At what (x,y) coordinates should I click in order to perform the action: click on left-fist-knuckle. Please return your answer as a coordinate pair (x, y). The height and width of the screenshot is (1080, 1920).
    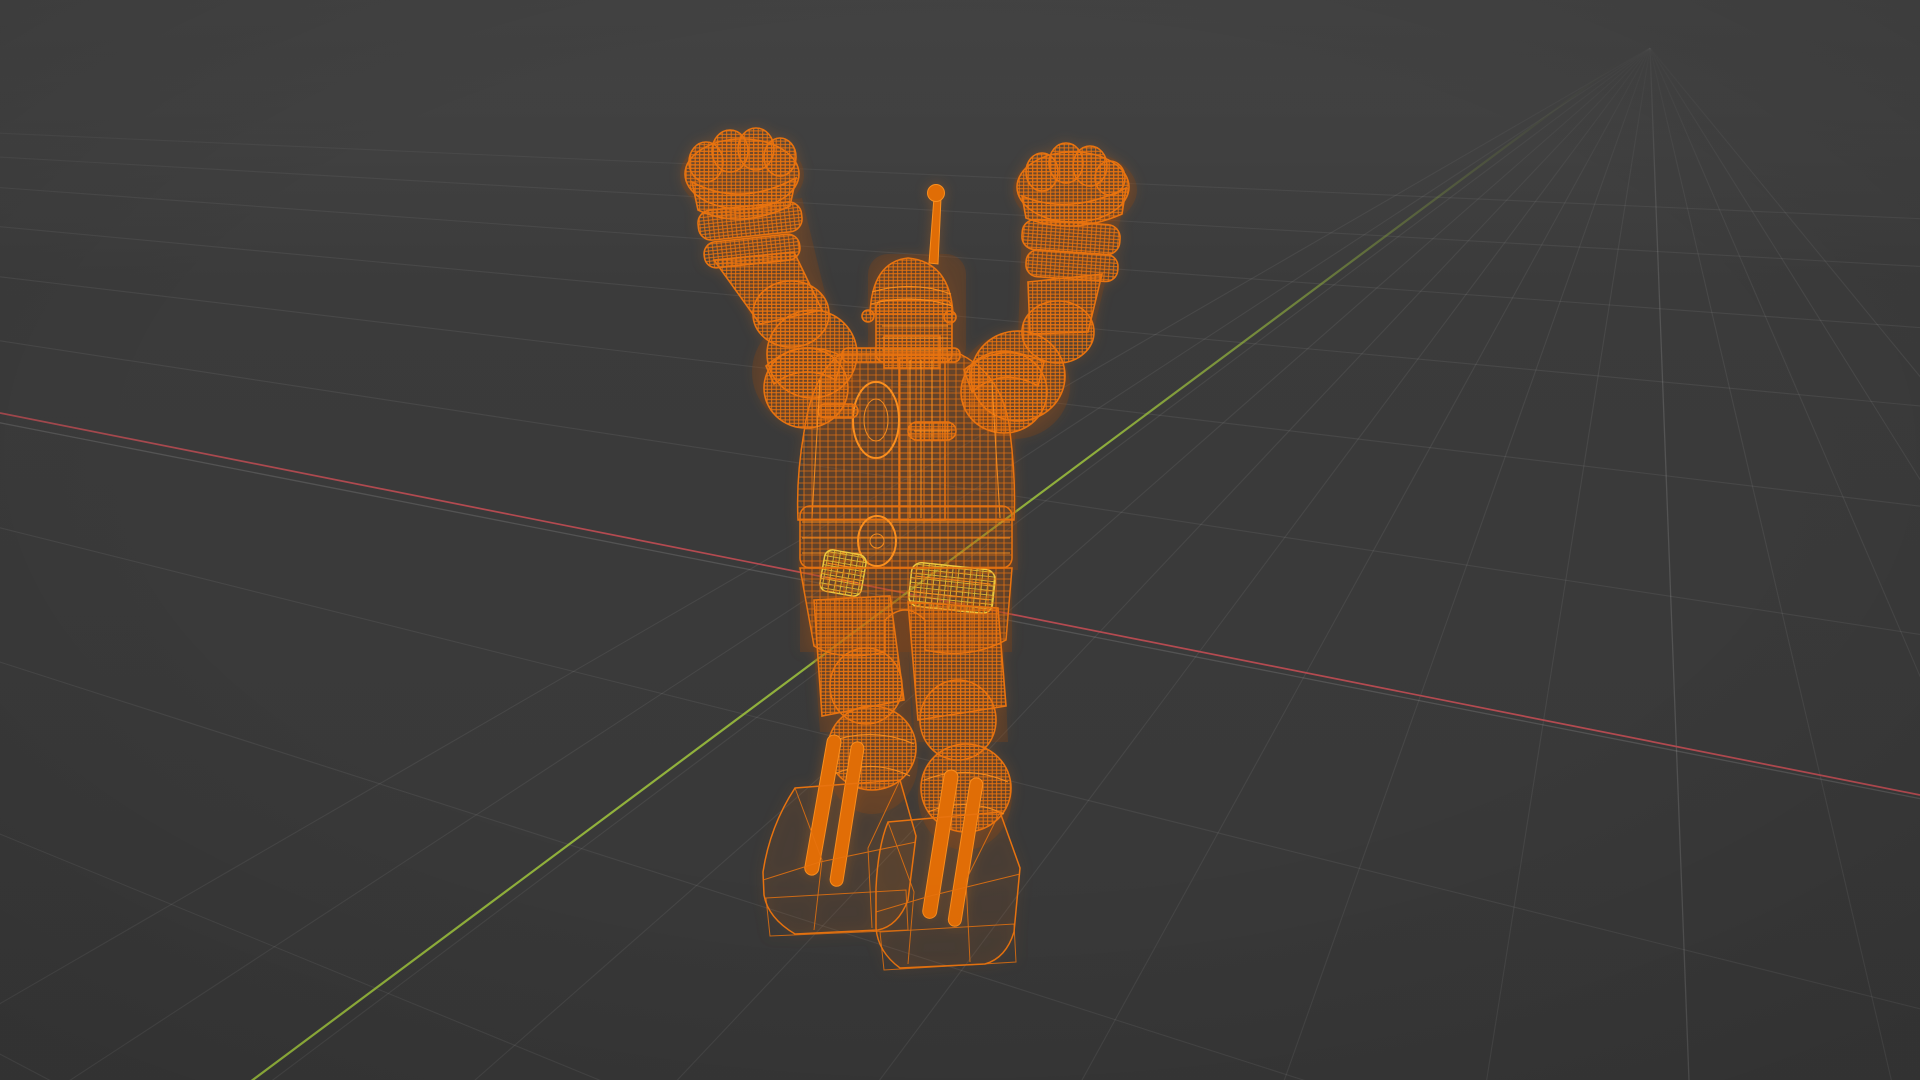
    Looking at the image, I should click on (780, 157).